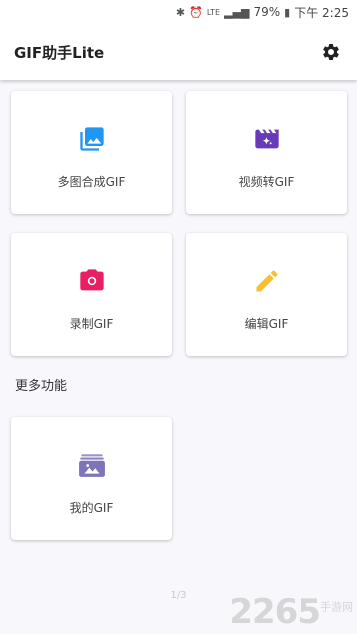 The width and height of the screenshot is (357, 634). Describe the element at coordinates (266, 324) in the screenshot. I see `card-label: 编辑GIF` at that location.